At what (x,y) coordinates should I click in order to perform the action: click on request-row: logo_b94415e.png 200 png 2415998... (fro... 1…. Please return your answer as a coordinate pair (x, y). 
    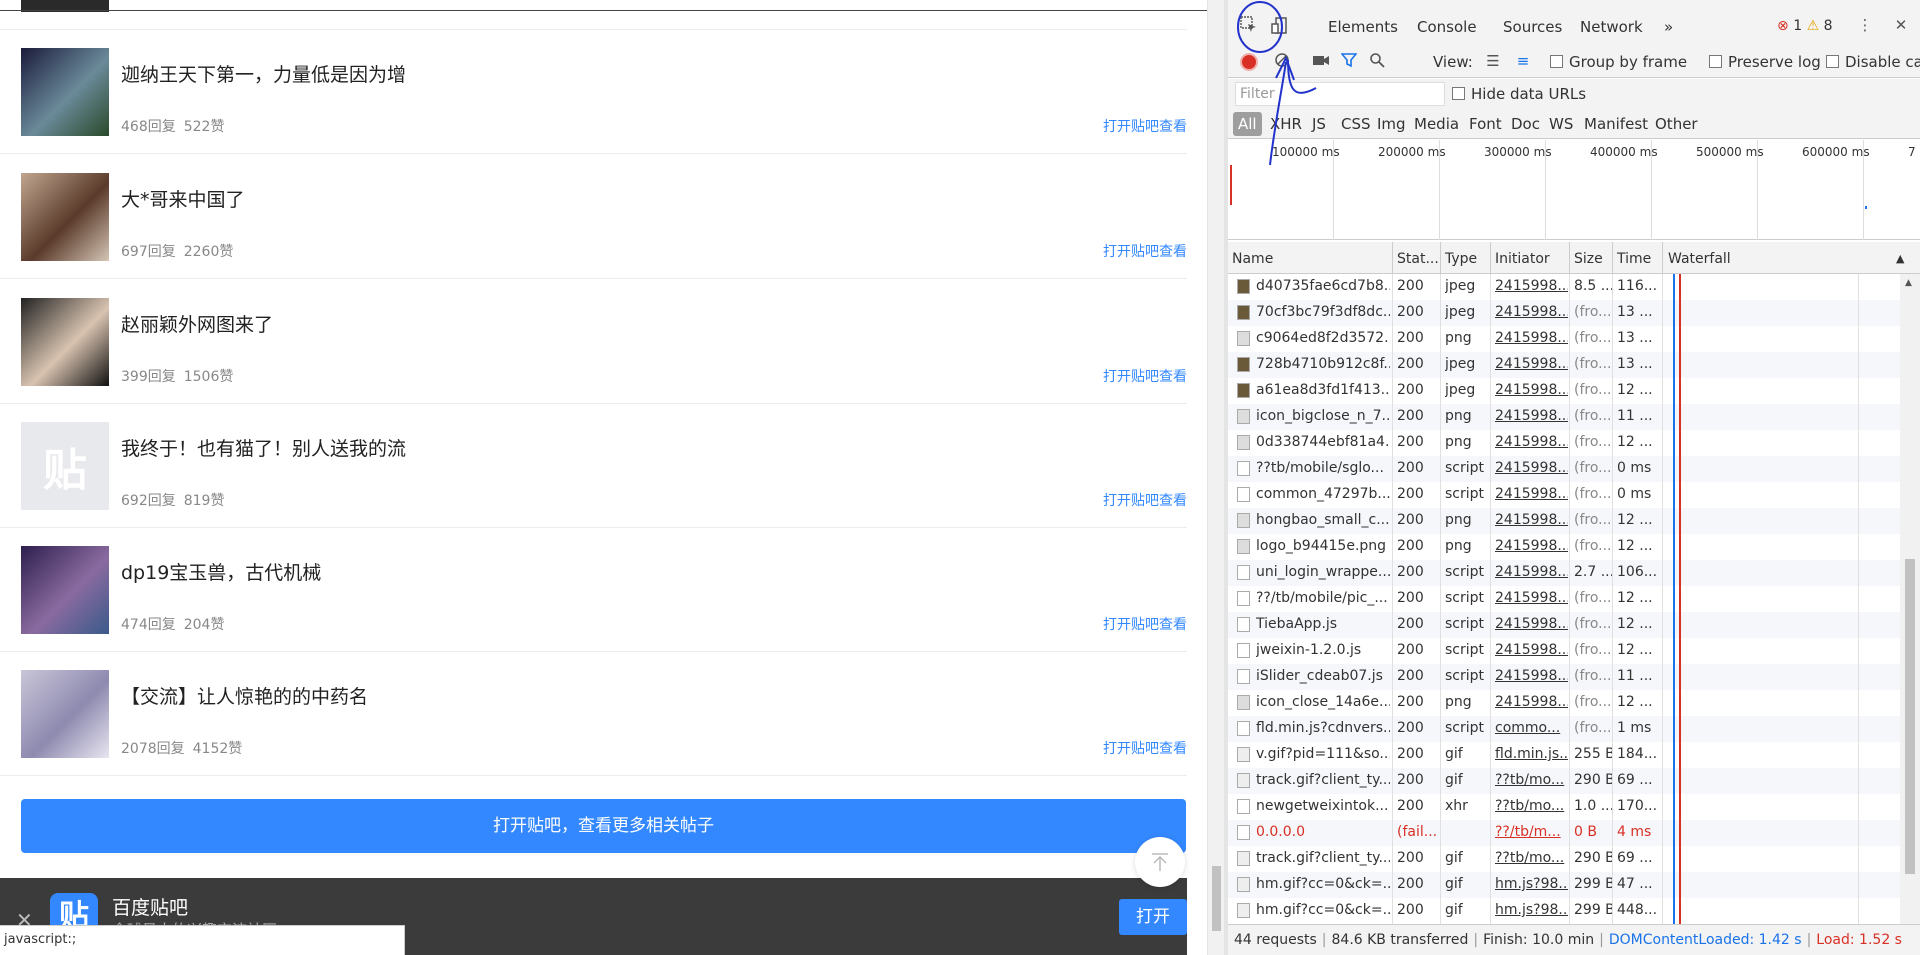
    Looking at the image, I should click on (1564, 547).